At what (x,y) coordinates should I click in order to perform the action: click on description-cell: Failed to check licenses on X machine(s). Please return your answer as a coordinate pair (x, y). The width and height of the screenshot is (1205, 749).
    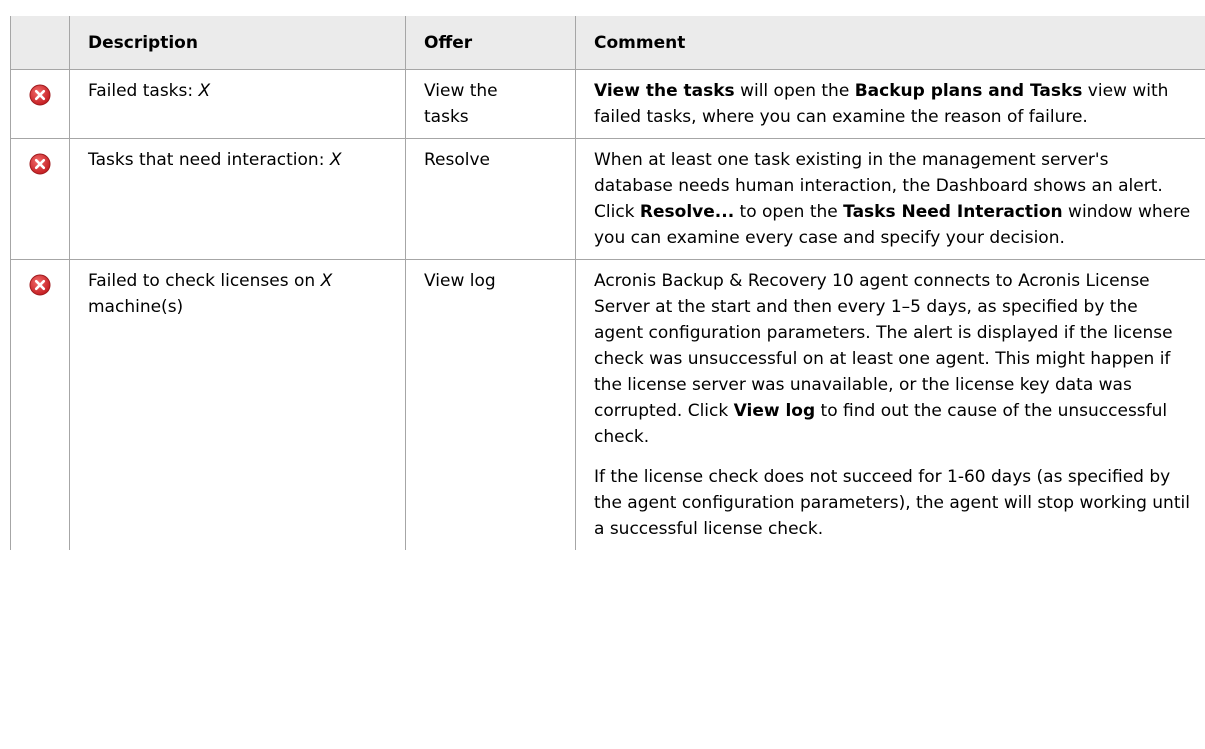
    Looking at the image, I should click on (237, 404).